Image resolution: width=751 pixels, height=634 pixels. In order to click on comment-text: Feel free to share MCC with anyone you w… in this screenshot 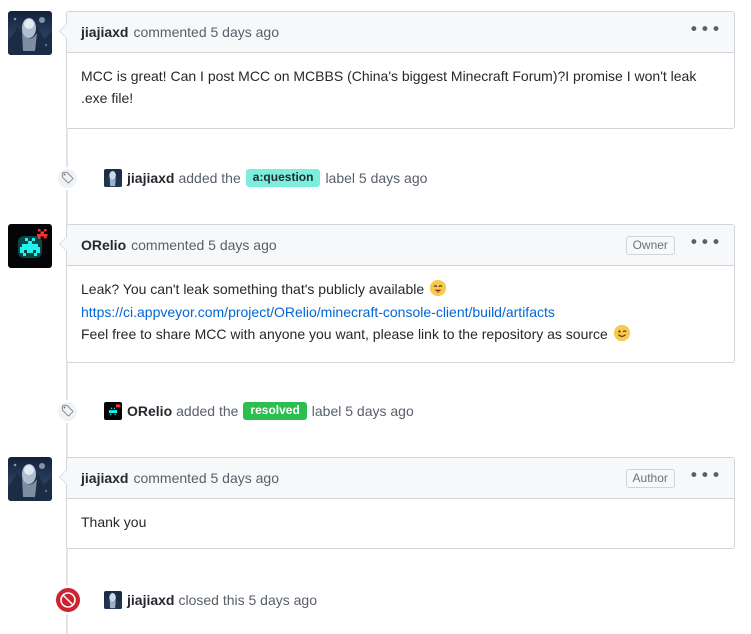, I will do `click(346, 334)`.